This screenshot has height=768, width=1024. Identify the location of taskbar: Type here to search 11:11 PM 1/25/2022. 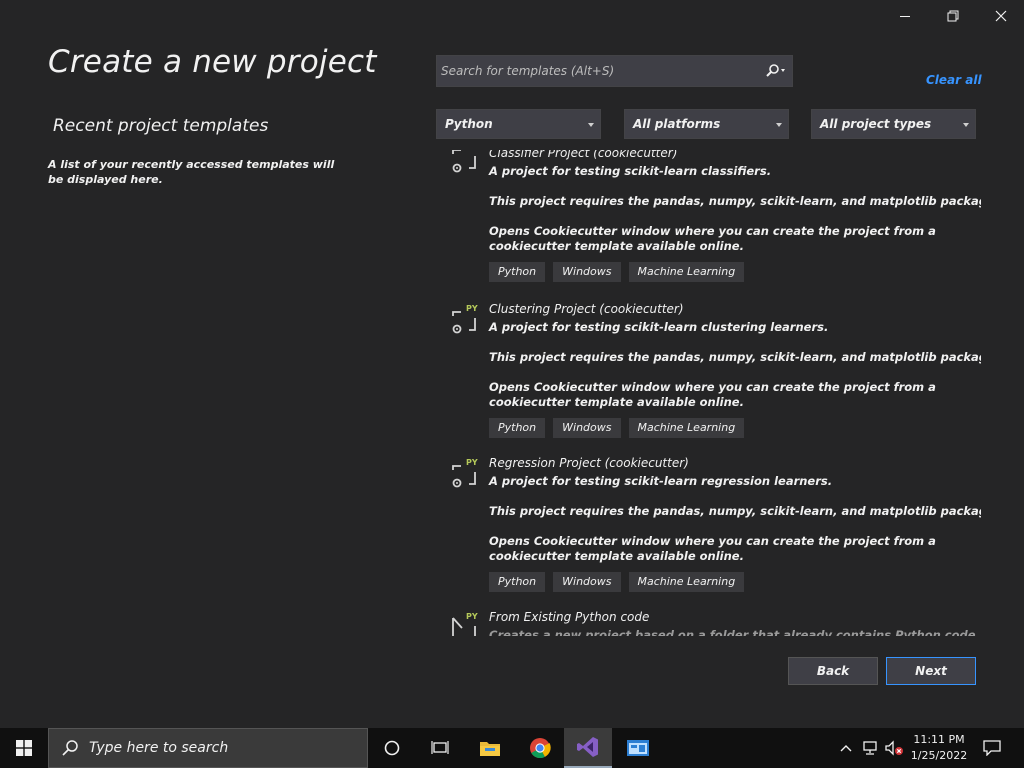
(512, 748).